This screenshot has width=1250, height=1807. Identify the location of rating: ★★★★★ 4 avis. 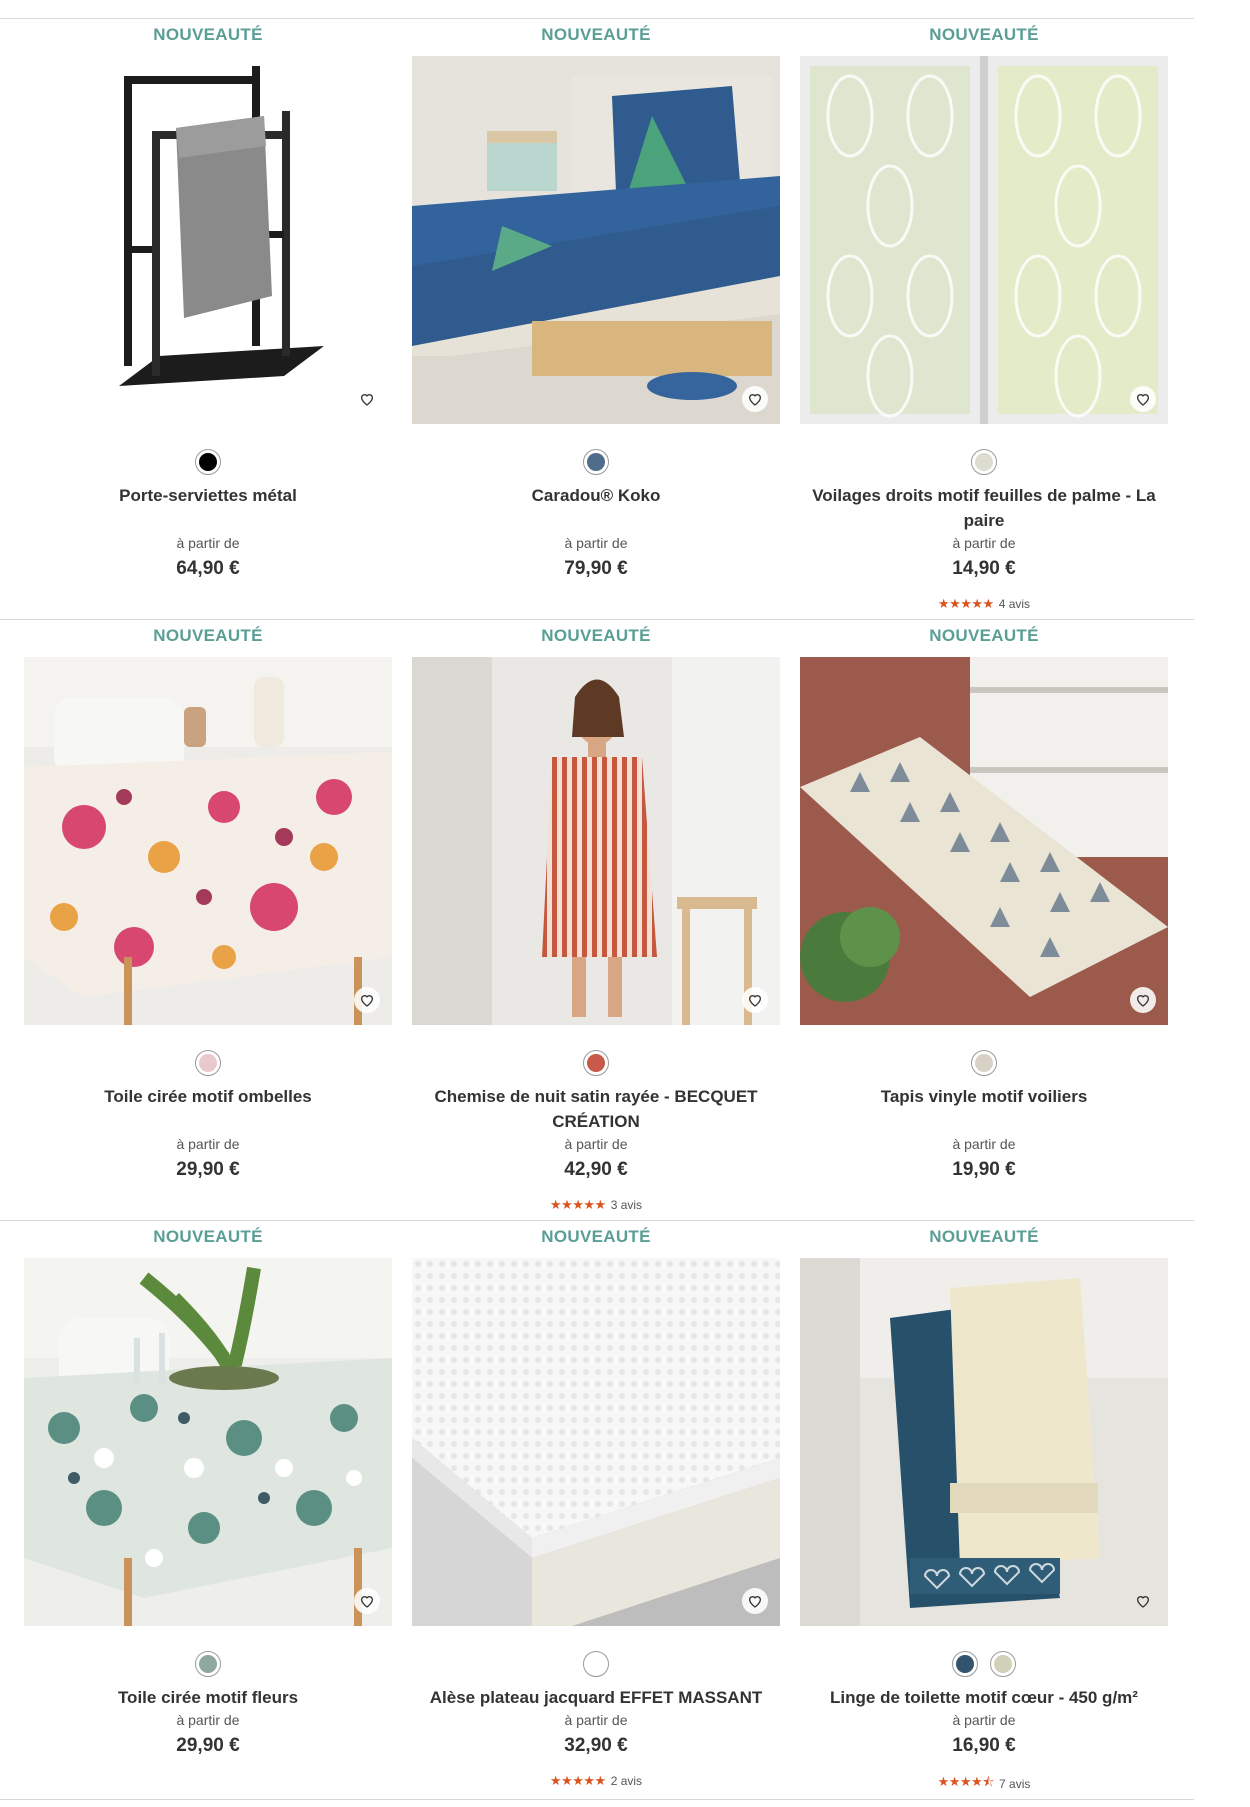
(984, 604).